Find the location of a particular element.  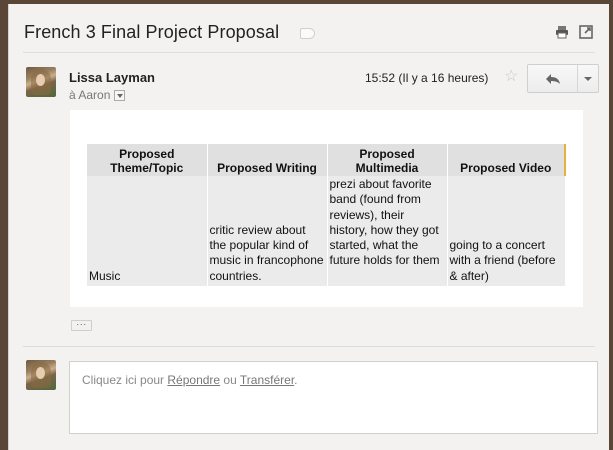

user-avatar is located at coordinates (41, 375).